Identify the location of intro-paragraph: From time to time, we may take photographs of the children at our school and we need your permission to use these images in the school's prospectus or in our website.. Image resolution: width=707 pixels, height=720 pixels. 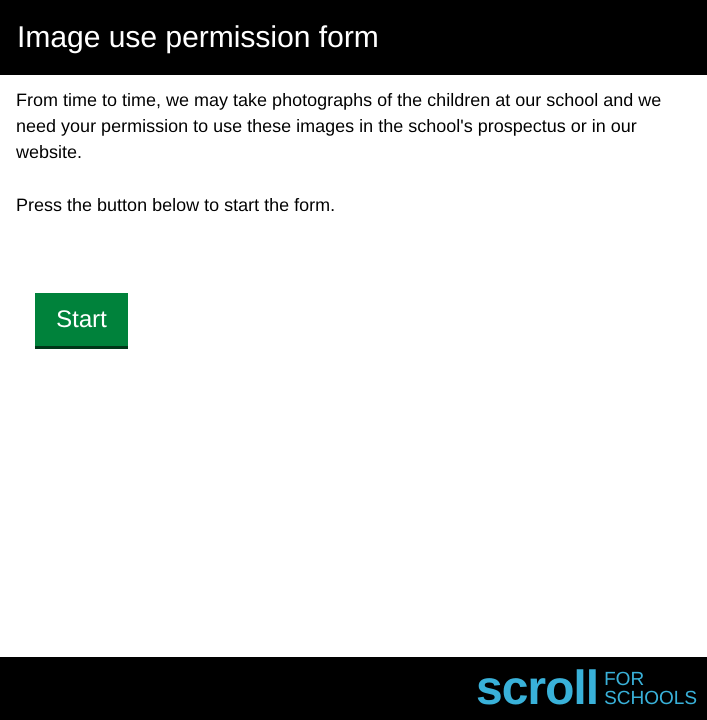
(339, 126).